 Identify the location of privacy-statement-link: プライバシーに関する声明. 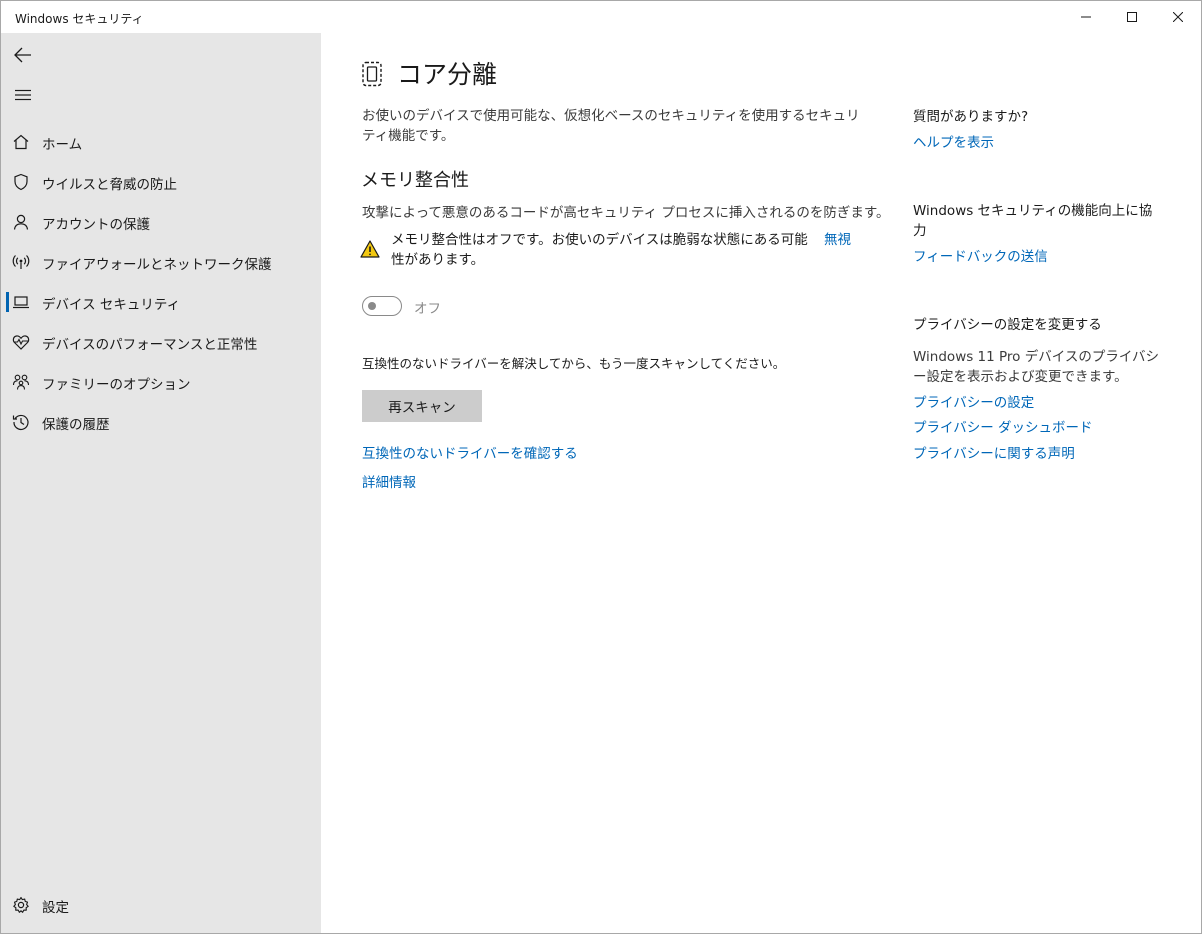
(994, 454).